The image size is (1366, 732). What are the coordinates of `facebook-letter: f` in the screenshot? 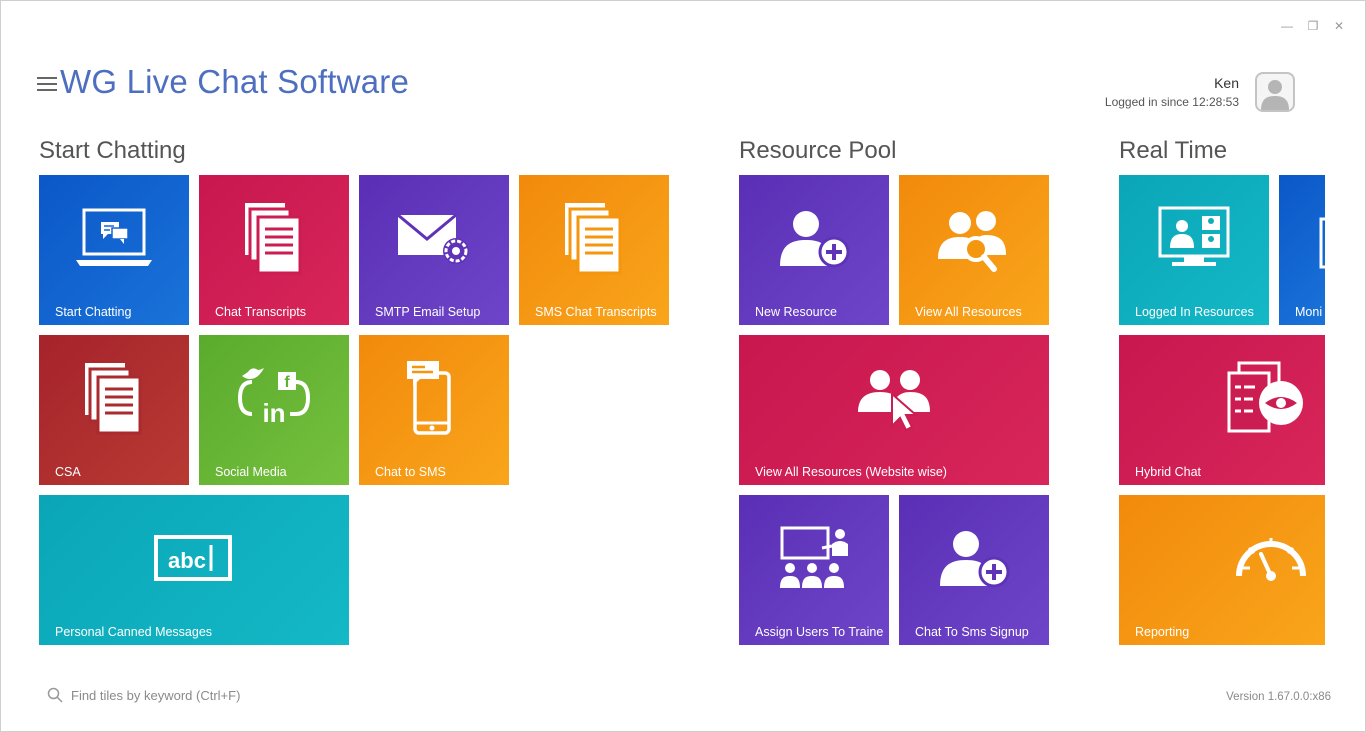 It's located at (287, 382).